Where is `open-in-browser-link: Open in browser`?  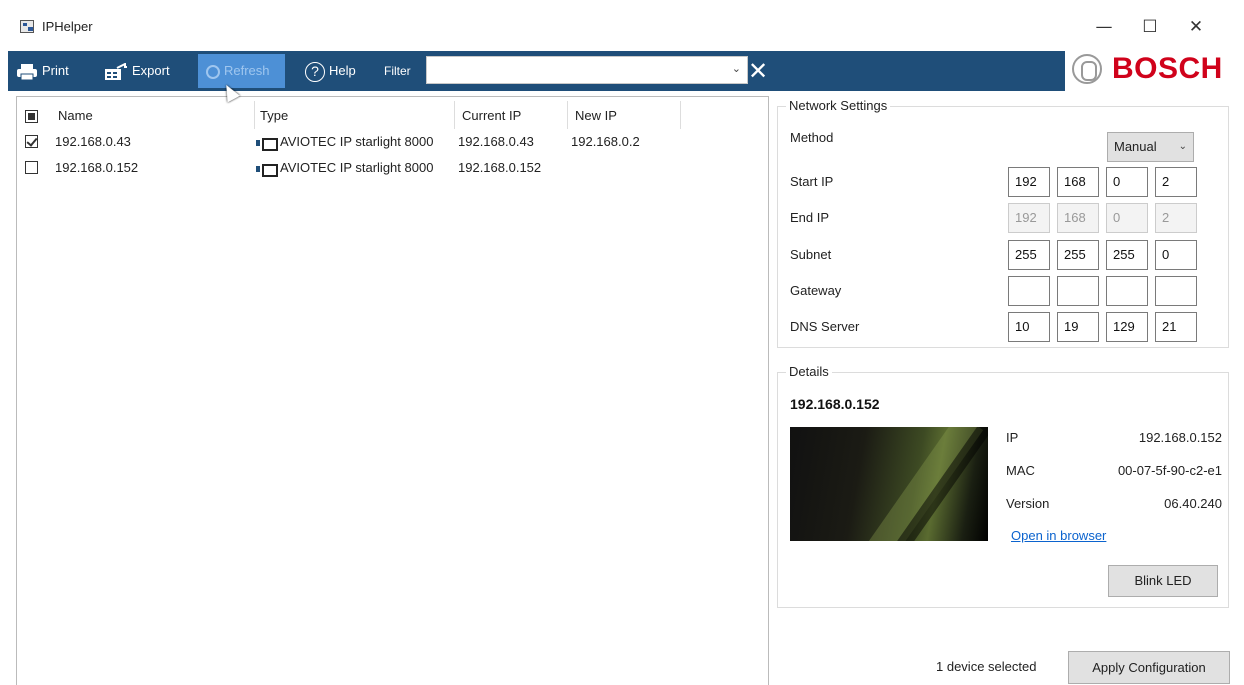
open-in-browser-link: Open in browser is located at coordinates (1058, 535).